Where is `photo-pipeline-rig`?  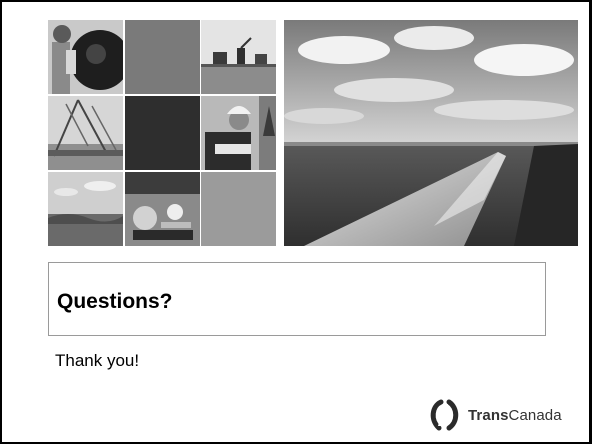 photo-pipeline-rig is located at coordinates (85, 133).